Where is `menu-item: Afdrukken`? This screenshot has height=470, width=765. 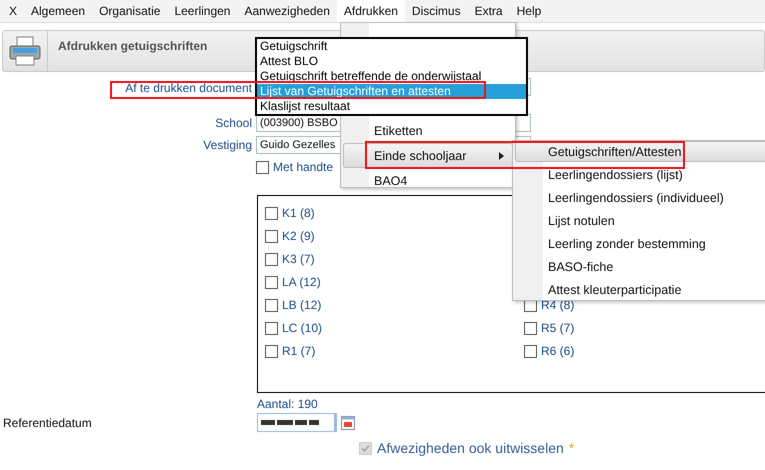 menu-item: Afdrukken is located at coordinates (370, 11).